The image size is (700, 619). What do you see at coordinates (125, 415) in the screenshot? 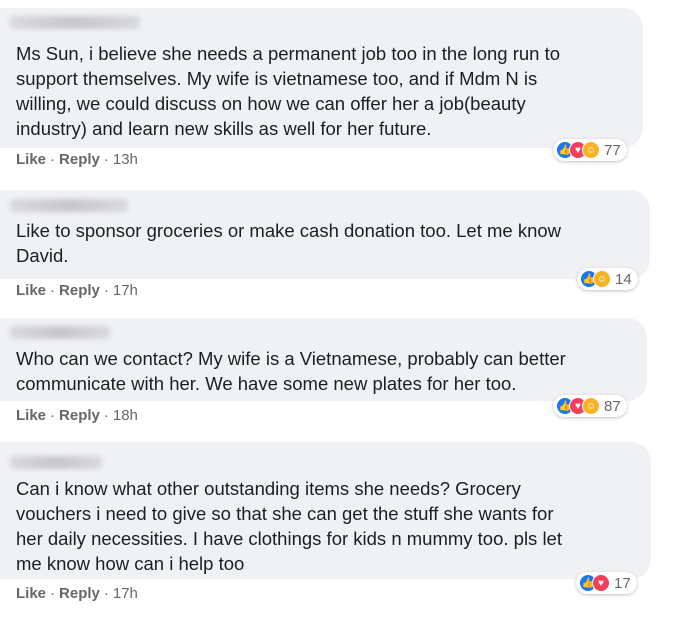
I see `timestamp: 18h` at bounding box center [125, 415].